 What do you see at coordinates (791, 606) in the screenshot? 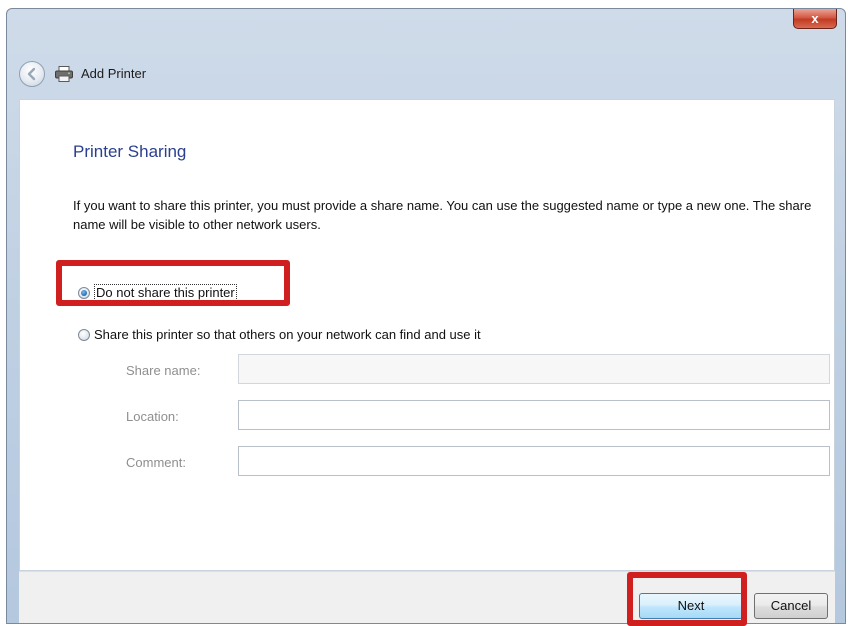
I see `cancel-button: Cancel` at bounding box center [791, 606].